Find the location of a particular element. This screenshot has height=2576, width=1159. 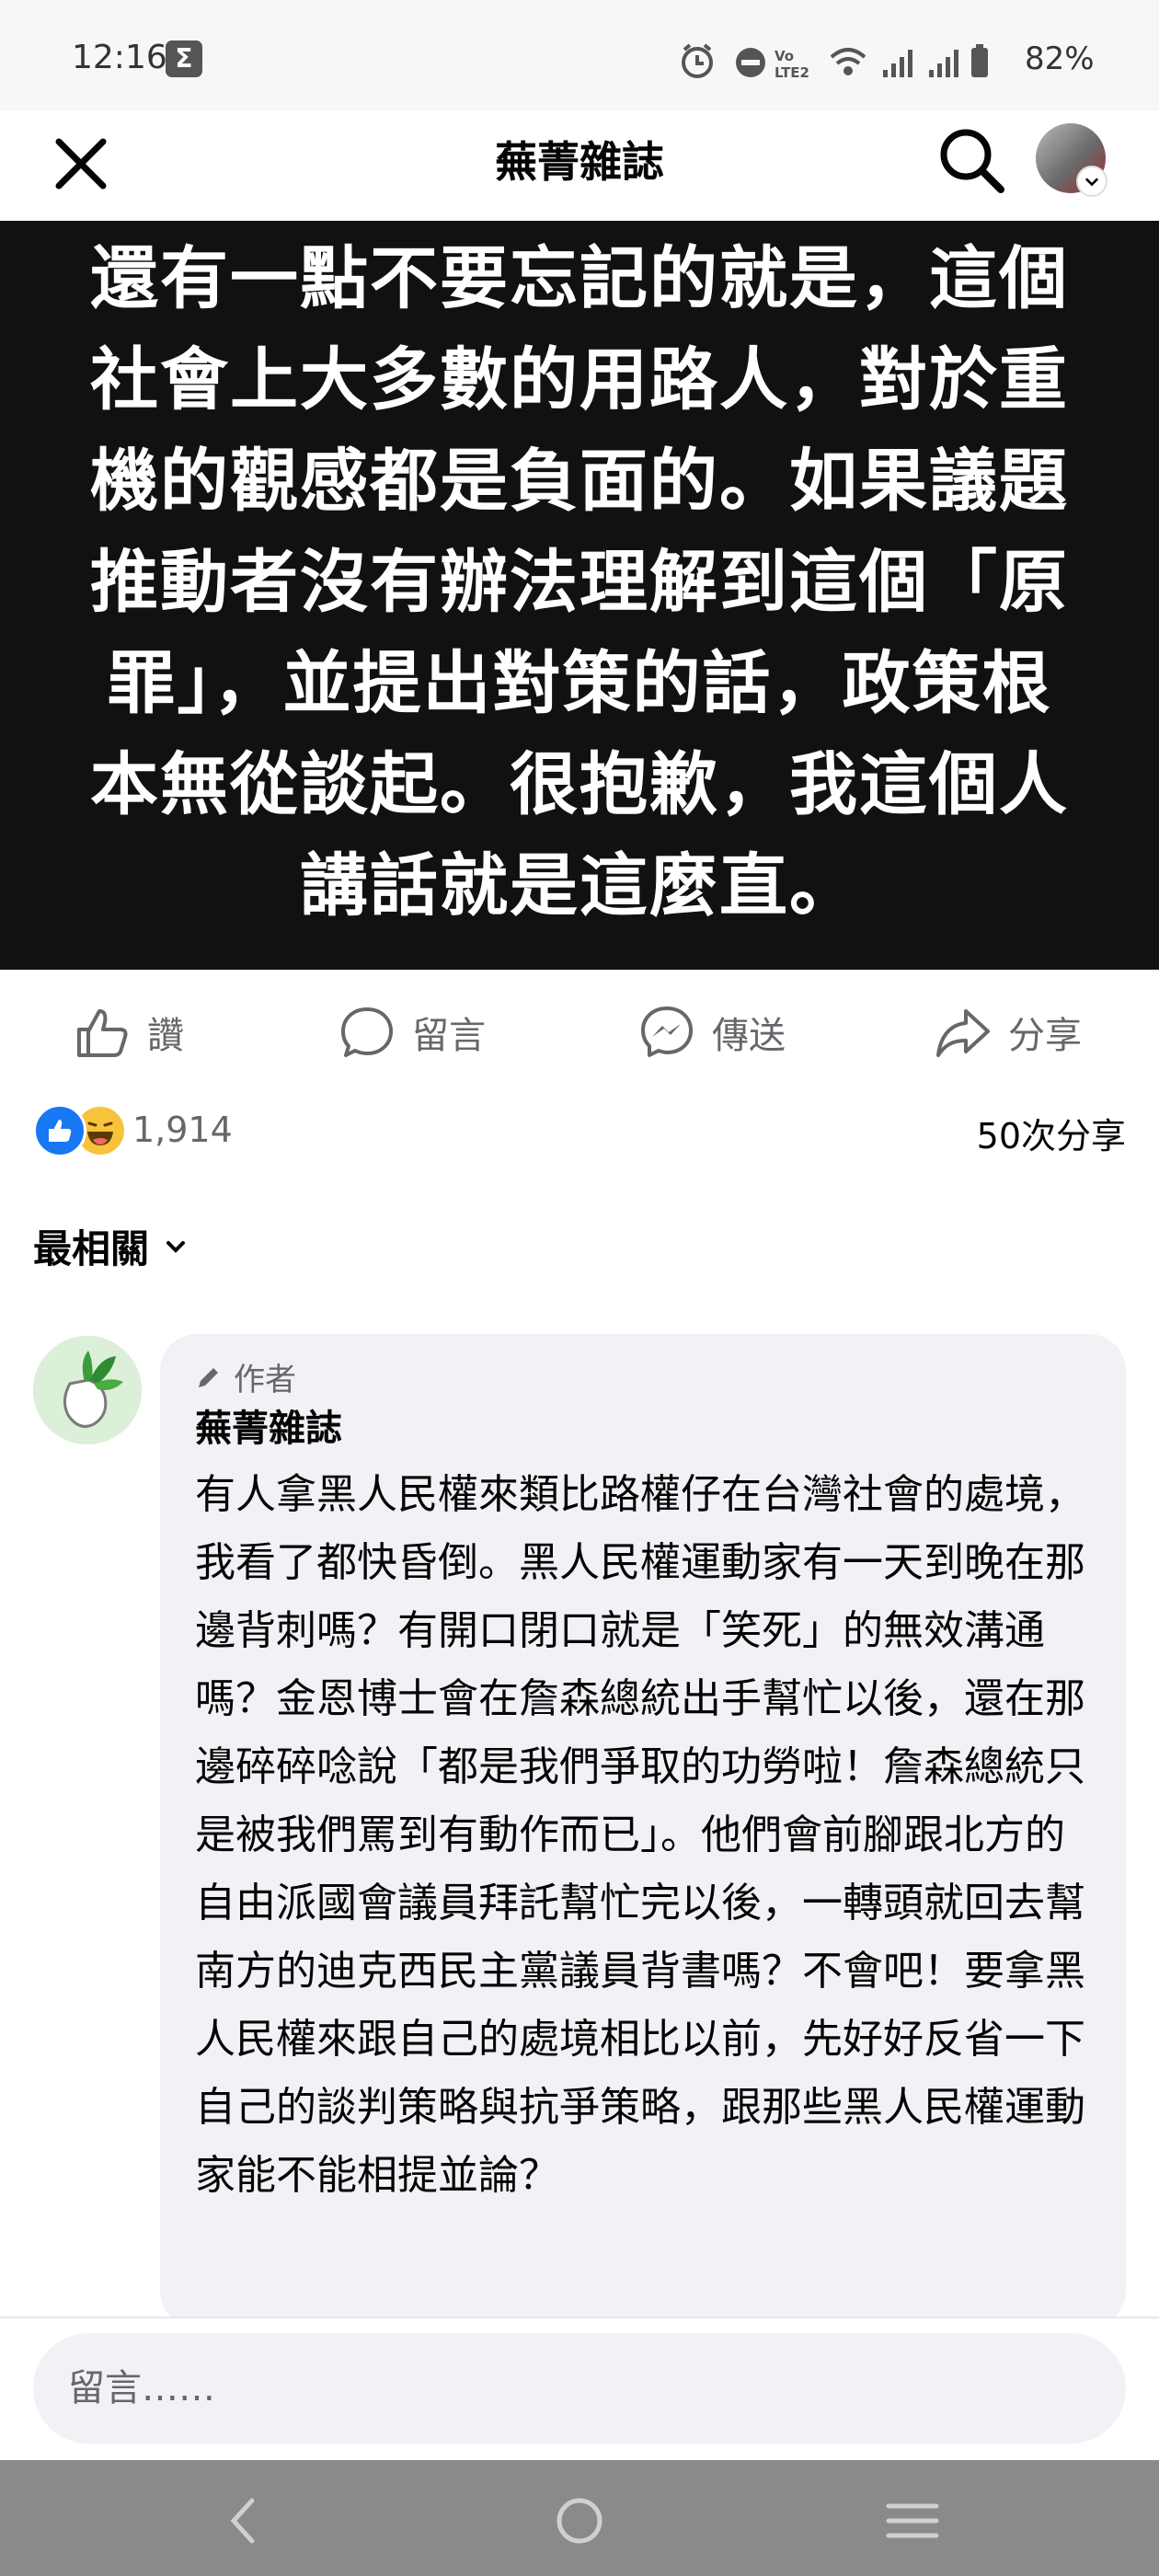

sigma-app-icon: Σ is located at coordinates (184, 58).